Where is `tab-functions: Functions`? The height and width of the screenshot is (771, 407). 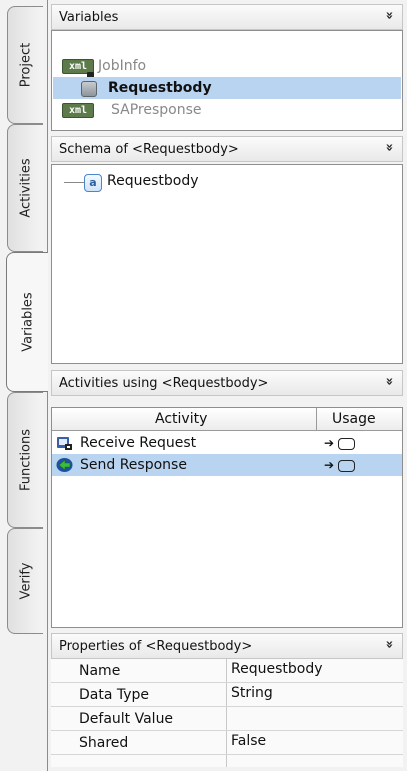 tab-functions: Functions is located at coordinates (25, 460).